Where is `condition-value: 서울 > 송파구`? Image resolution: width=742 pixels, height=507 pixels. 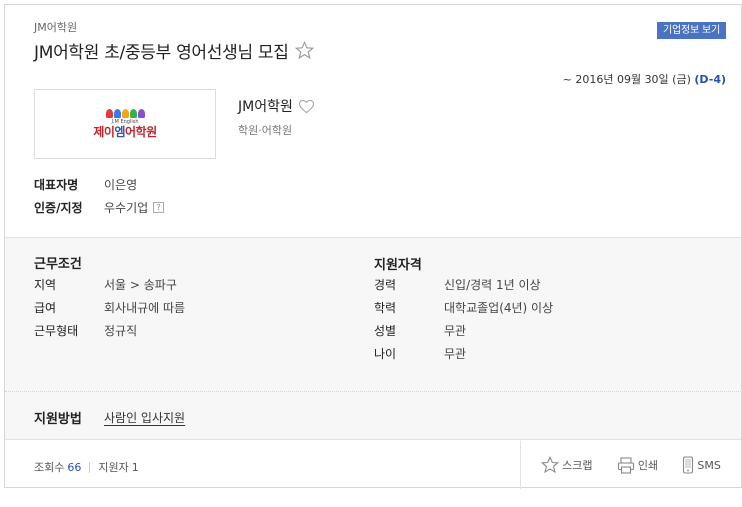 condition-value: 서울 > 송파구 is located at coordinates (140, 285).